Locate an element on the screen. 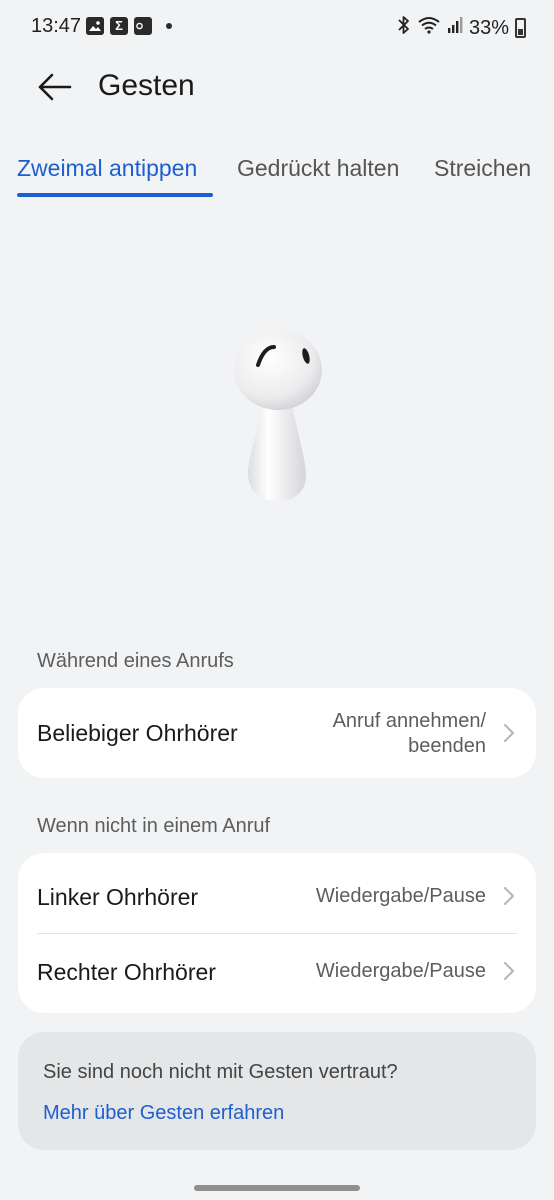 The width and height of the screenshot is (554, 1200). status-system-icons: 33% is located at coordinates (461, 28).